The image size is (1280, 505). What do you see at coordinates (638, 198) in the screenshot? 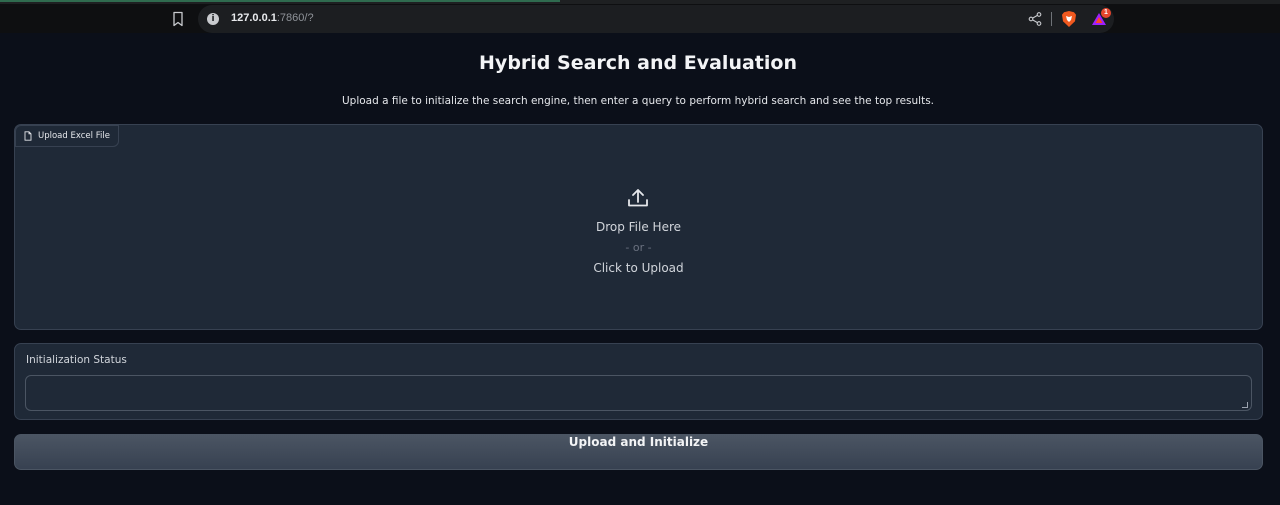
I see `upload-icon` at bounding box center [638, 198].